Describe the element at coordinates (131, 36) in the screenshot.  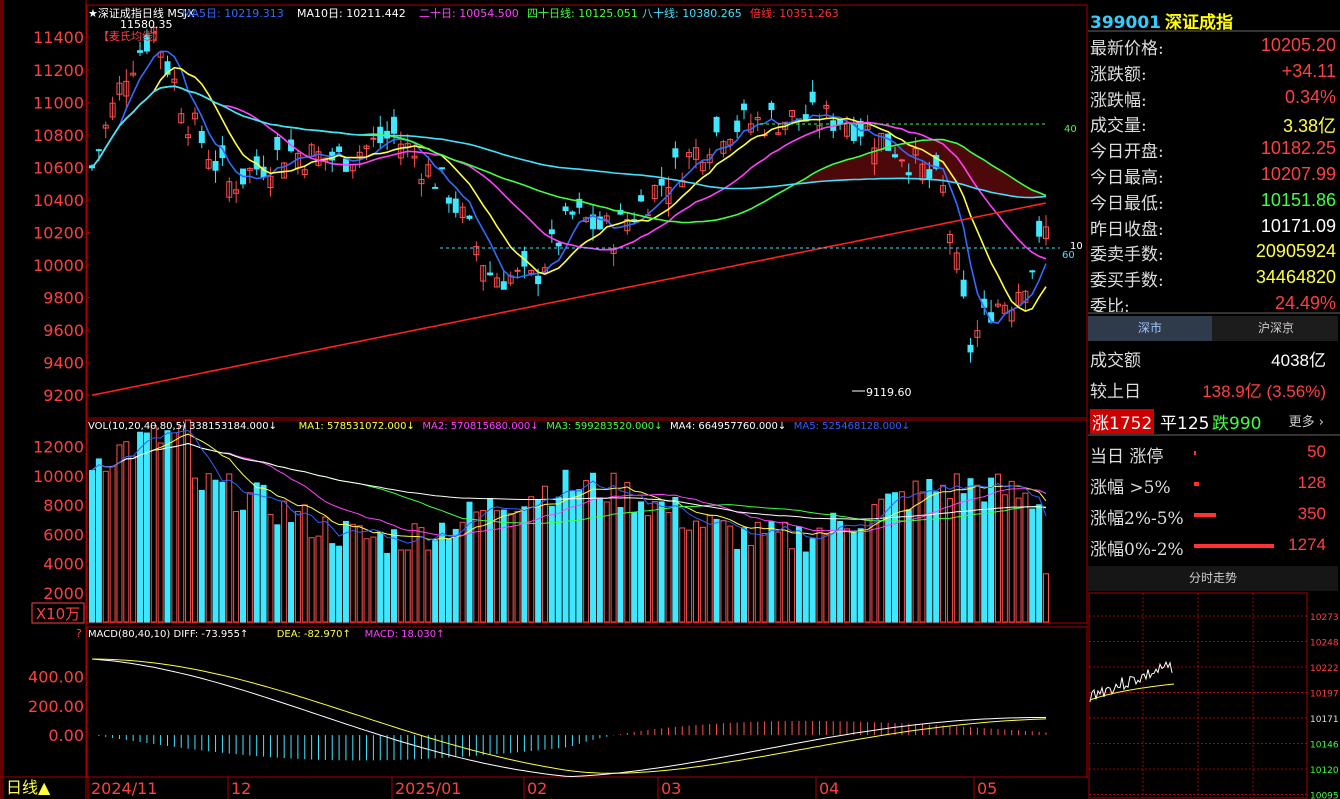
I see `formula-tag: 【麦氏均线】` at that location.